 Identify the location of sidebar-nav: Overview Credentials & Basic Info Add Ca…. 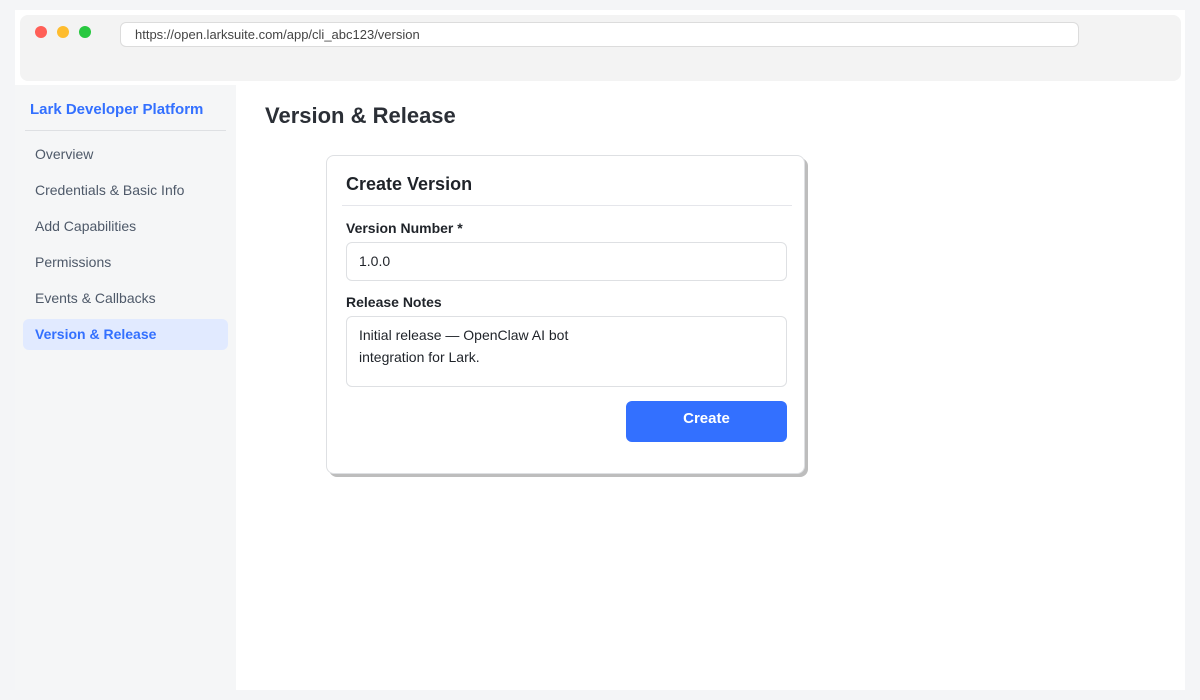
(125, 247).